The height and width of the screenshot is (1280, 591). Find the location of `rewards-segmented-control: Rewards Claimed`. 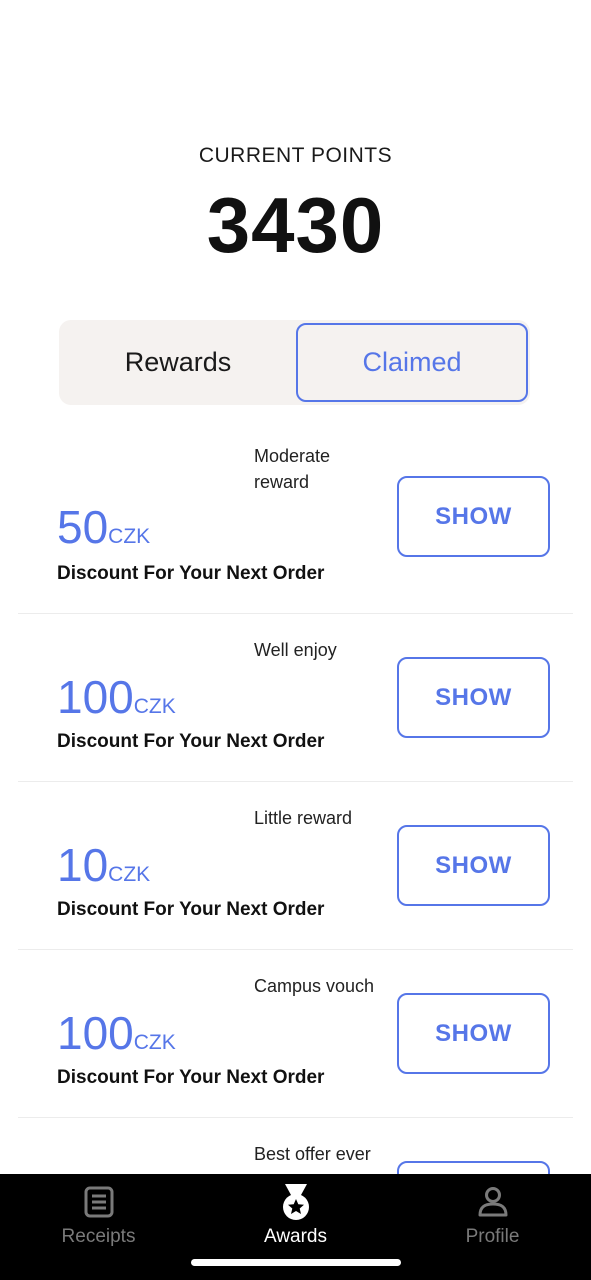

rewards-segmented-control: Rewards Claimed is located at coordinates (294, 362).